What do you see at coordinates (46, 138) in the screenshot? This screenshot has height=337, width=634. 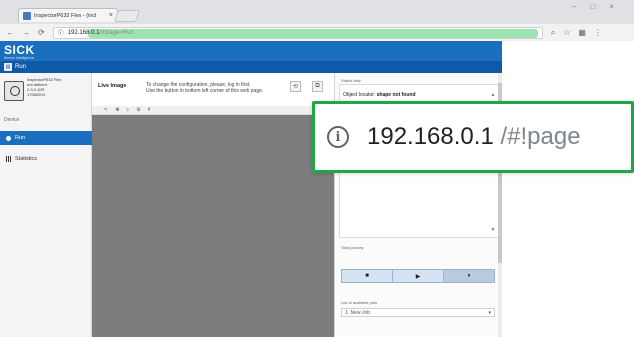 I see `sidebar-item-run: Run` at bounding box center [46, 138].